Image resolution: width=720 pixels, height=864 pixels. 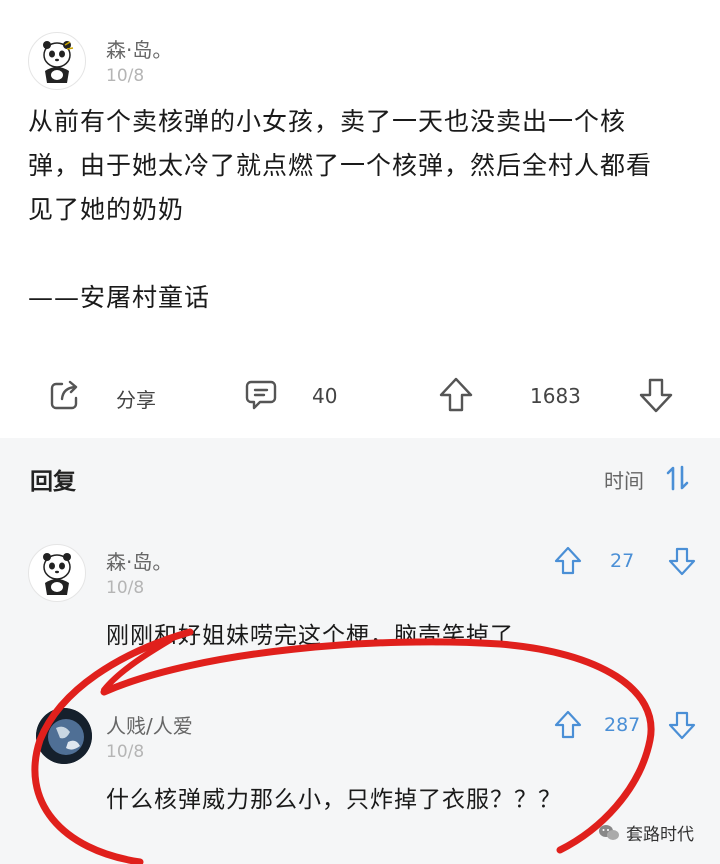 What do you see at coordinates (660, 835) in the screenshot?
I see `watermark-text: 套路时代` at bounding box center [660, 835].